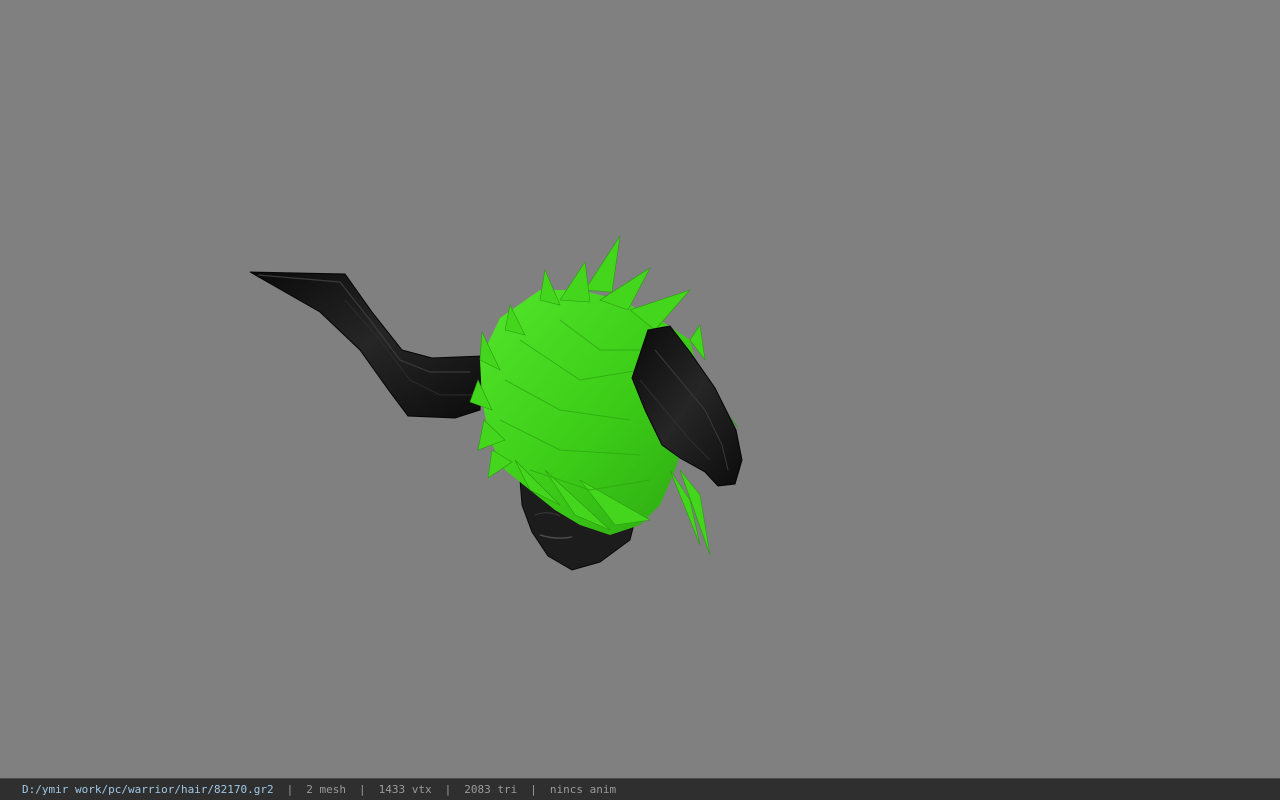  I want to click on file-path: D:/ymir work/pc/warrior/hair/82170.gr2, so click(148, 789).